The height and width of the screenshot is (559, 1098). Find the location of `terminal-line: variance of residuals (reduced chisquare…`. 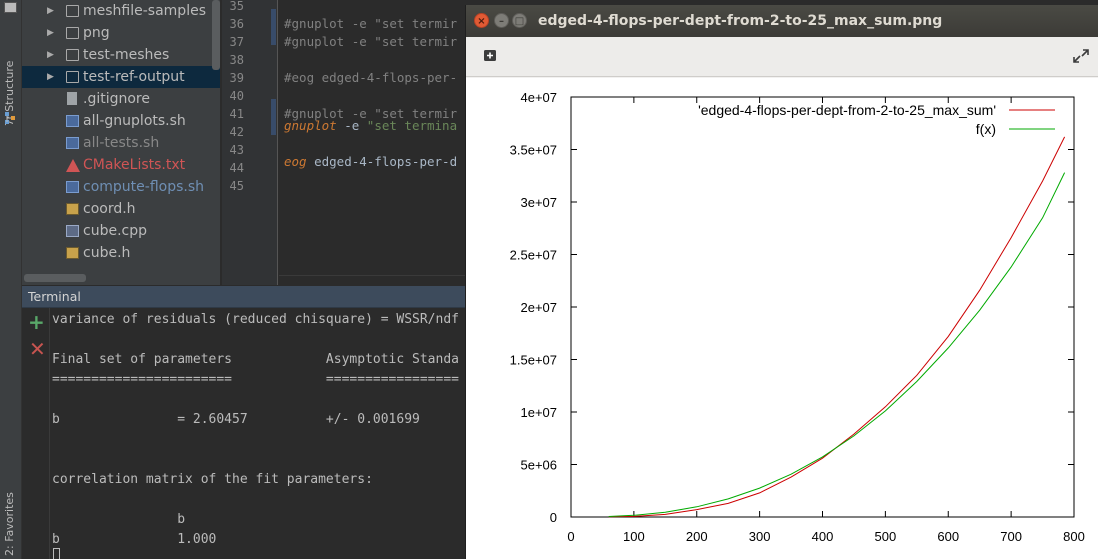

terminal-line: variance of residuals (reduced chisquare… is located at coordinates (255, 319).